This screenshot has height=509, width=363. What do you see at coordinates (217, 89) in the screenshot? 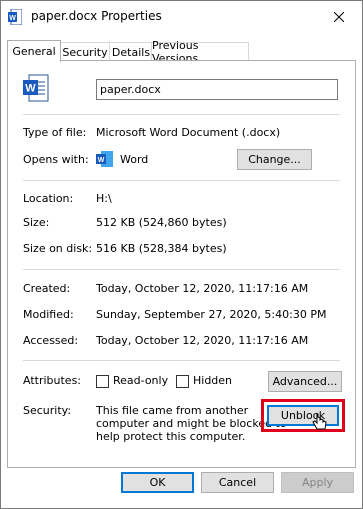
I see `filename-field: paper.docx` at bounding box center [217, 89].